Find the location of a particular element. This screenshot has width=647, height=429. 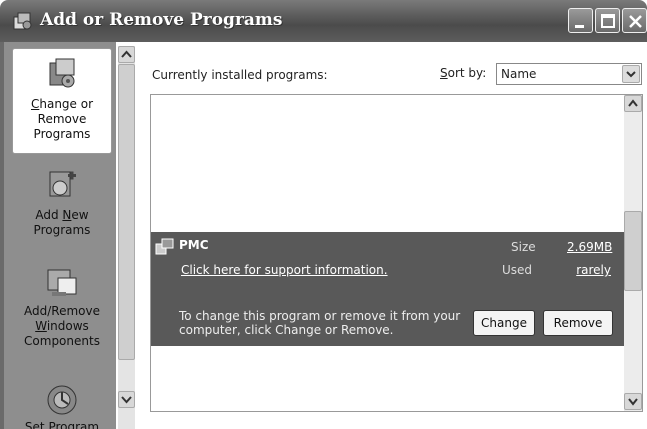

sidebar-item-windows-components: Add/Remove Windows Components is located at coordinates (62, 314).